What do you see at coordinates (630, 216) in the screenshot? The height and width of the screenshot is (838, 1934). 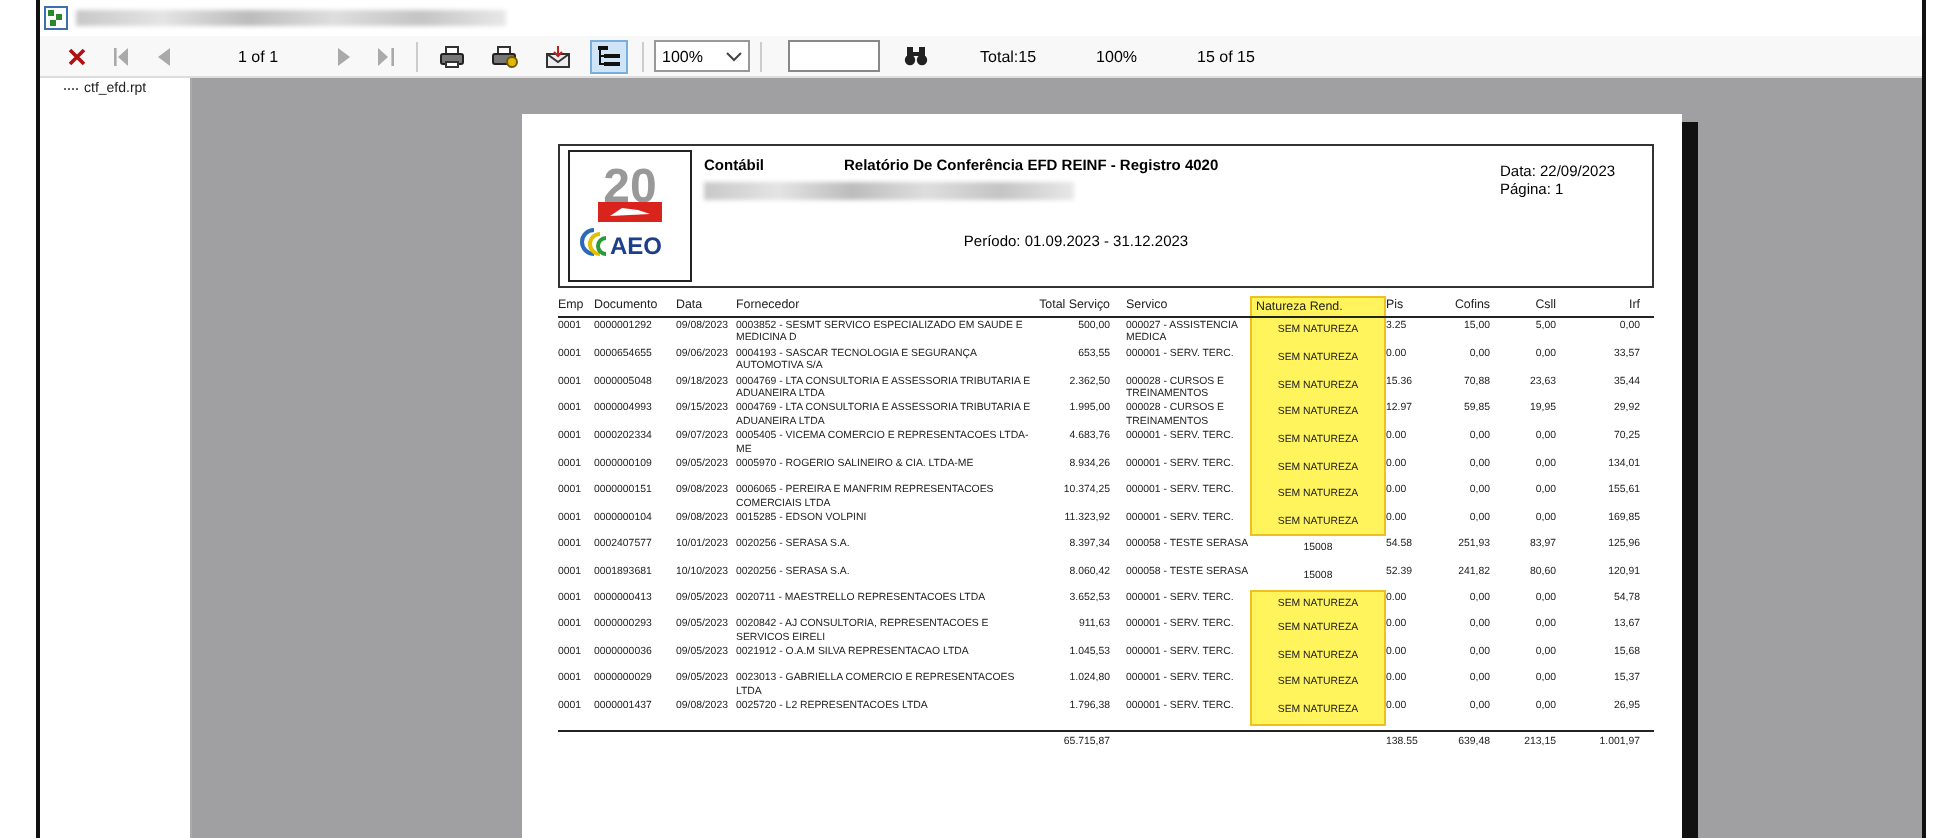 I see `company-logo: 20 AEO` at bounding box center [630, 216].